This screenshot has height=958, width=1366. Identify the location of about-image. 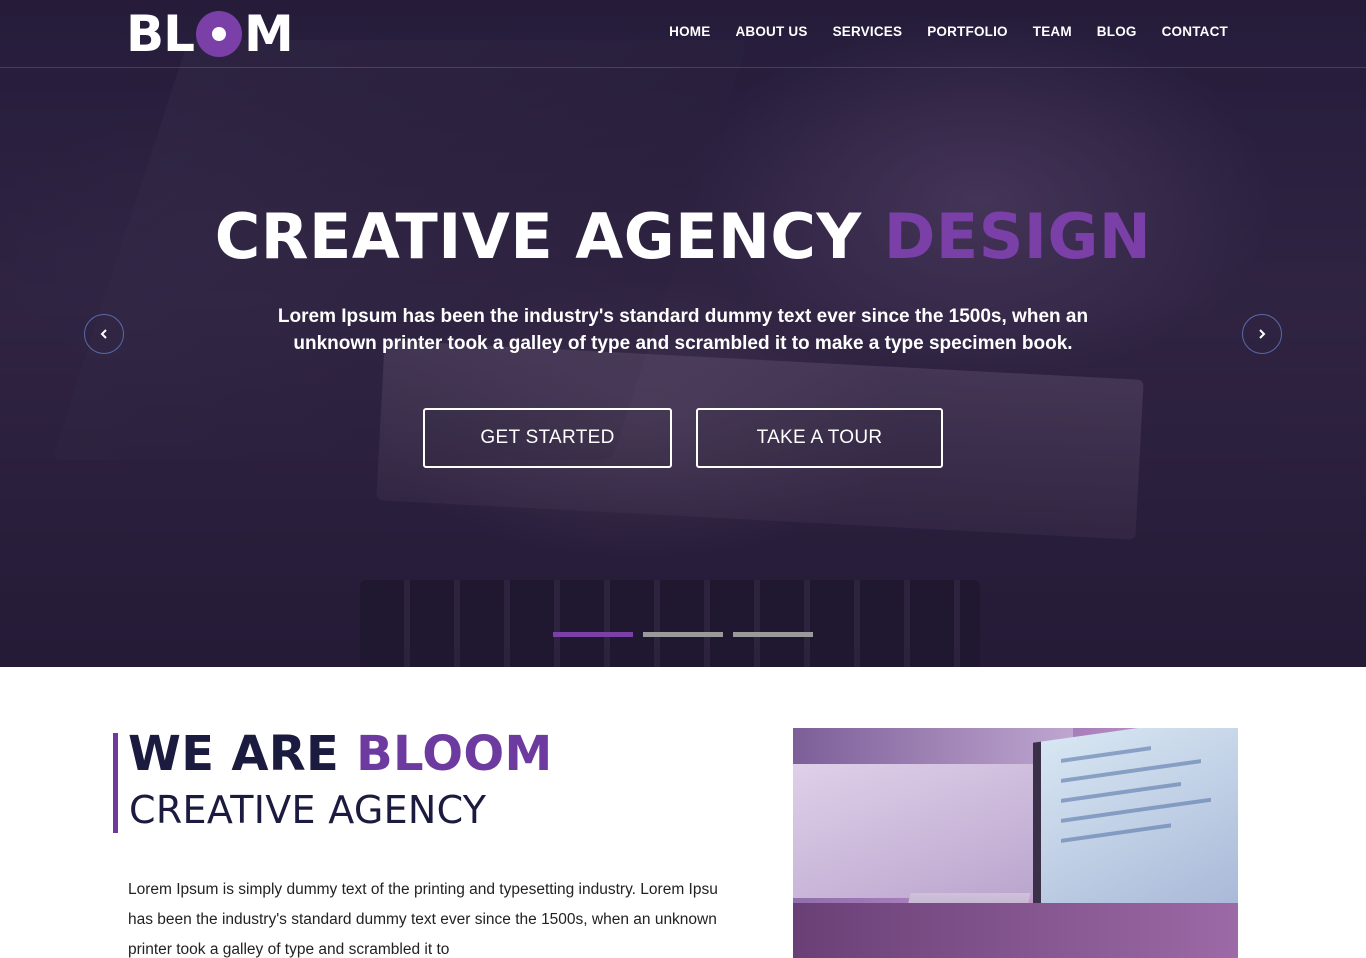
(1015, 843).